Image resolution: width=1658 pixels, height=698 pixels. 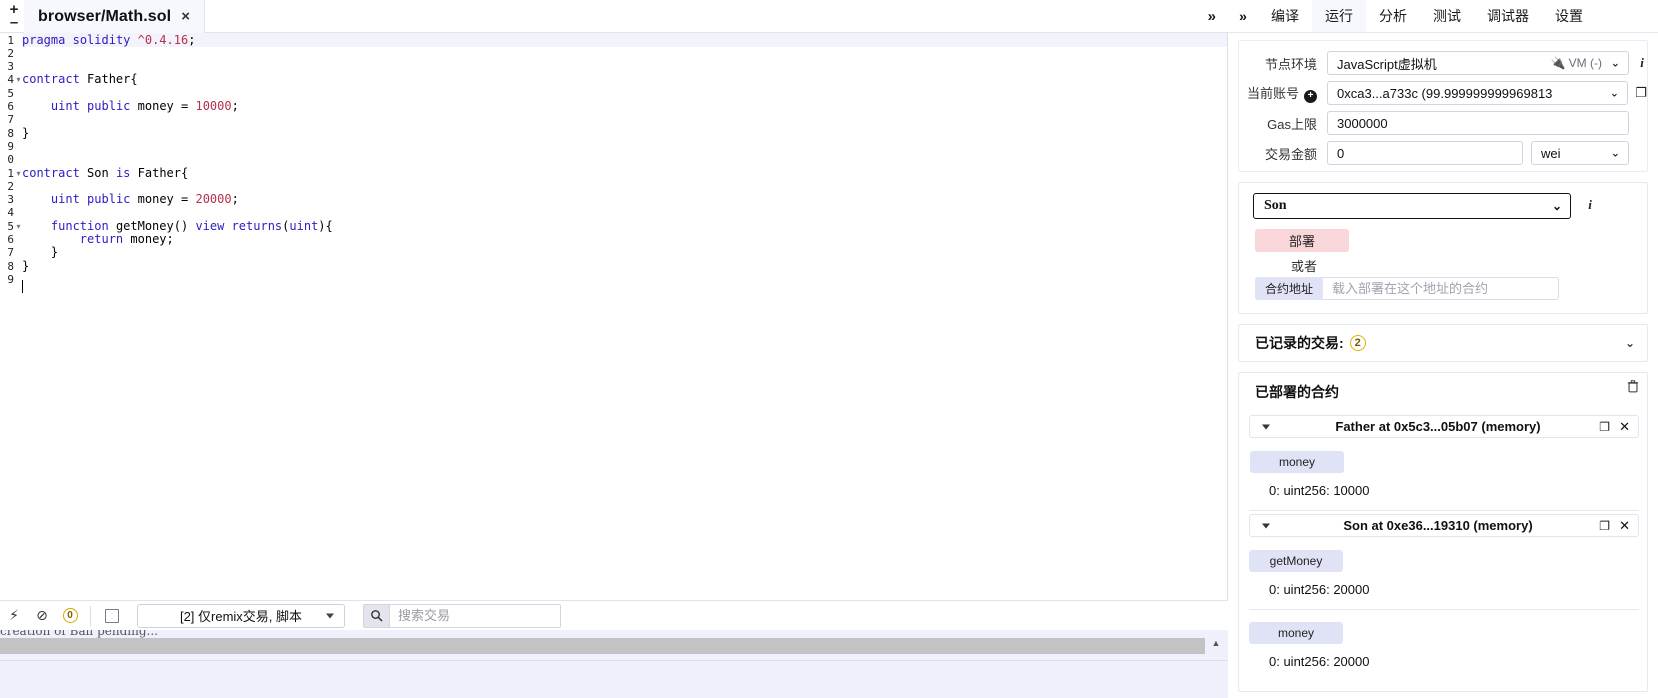 What do you see at coordinates (475, 615) in the screenshot?
I see `search-input` at bounding box center [475, 615].